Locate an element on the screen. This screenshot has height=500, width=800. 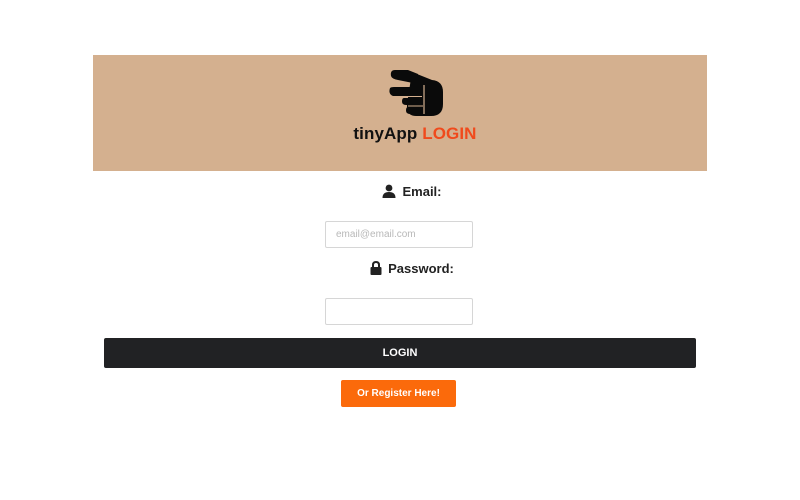
user-icon is located at coordinates (389, 191).